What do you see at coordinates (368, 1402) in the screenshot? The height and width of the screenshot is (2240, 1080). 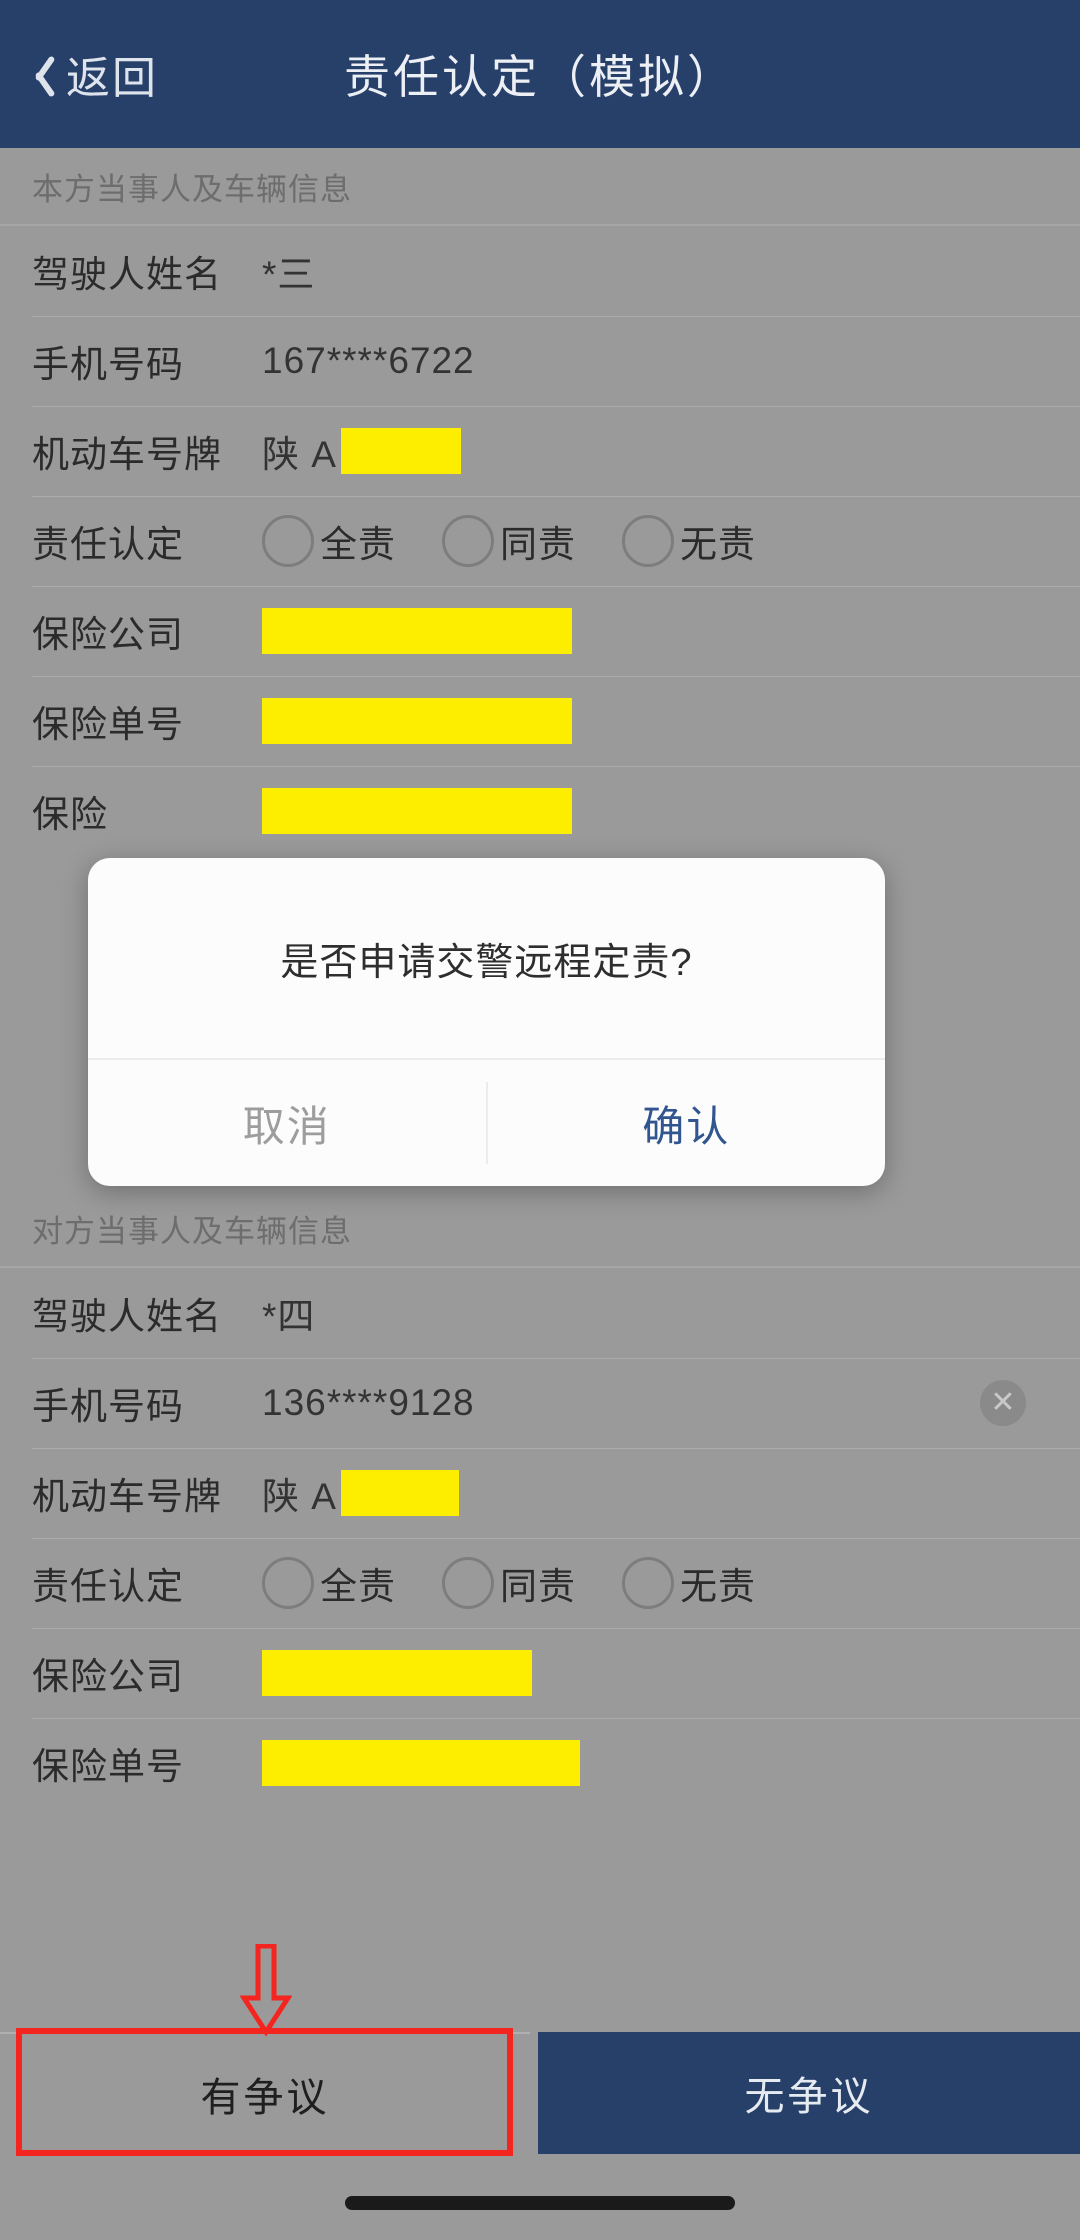 I see `row-value: 136****9128` at bounding box center [368, 1402].